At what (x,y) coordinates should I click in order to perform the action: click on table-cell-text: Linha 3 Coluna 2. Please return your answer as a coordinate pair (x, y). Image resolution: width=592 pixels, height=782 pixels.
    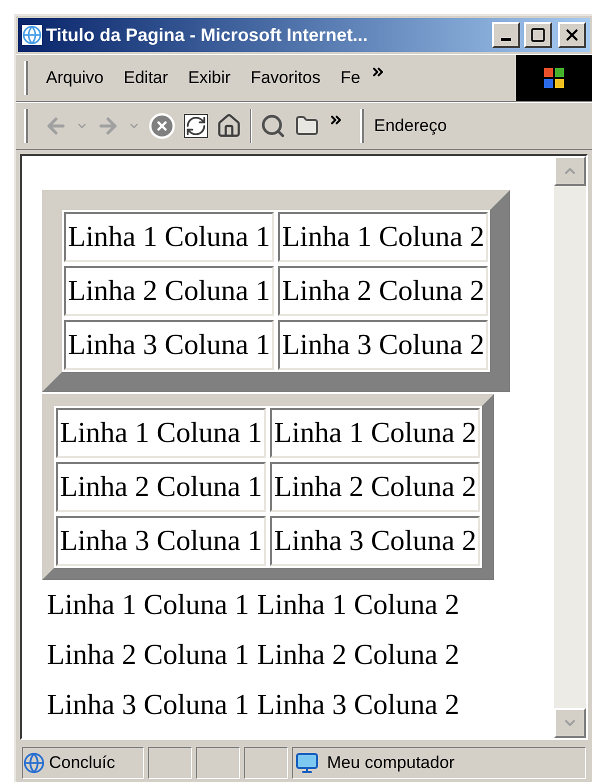
    Looking at the image, I should click on (358, 705).